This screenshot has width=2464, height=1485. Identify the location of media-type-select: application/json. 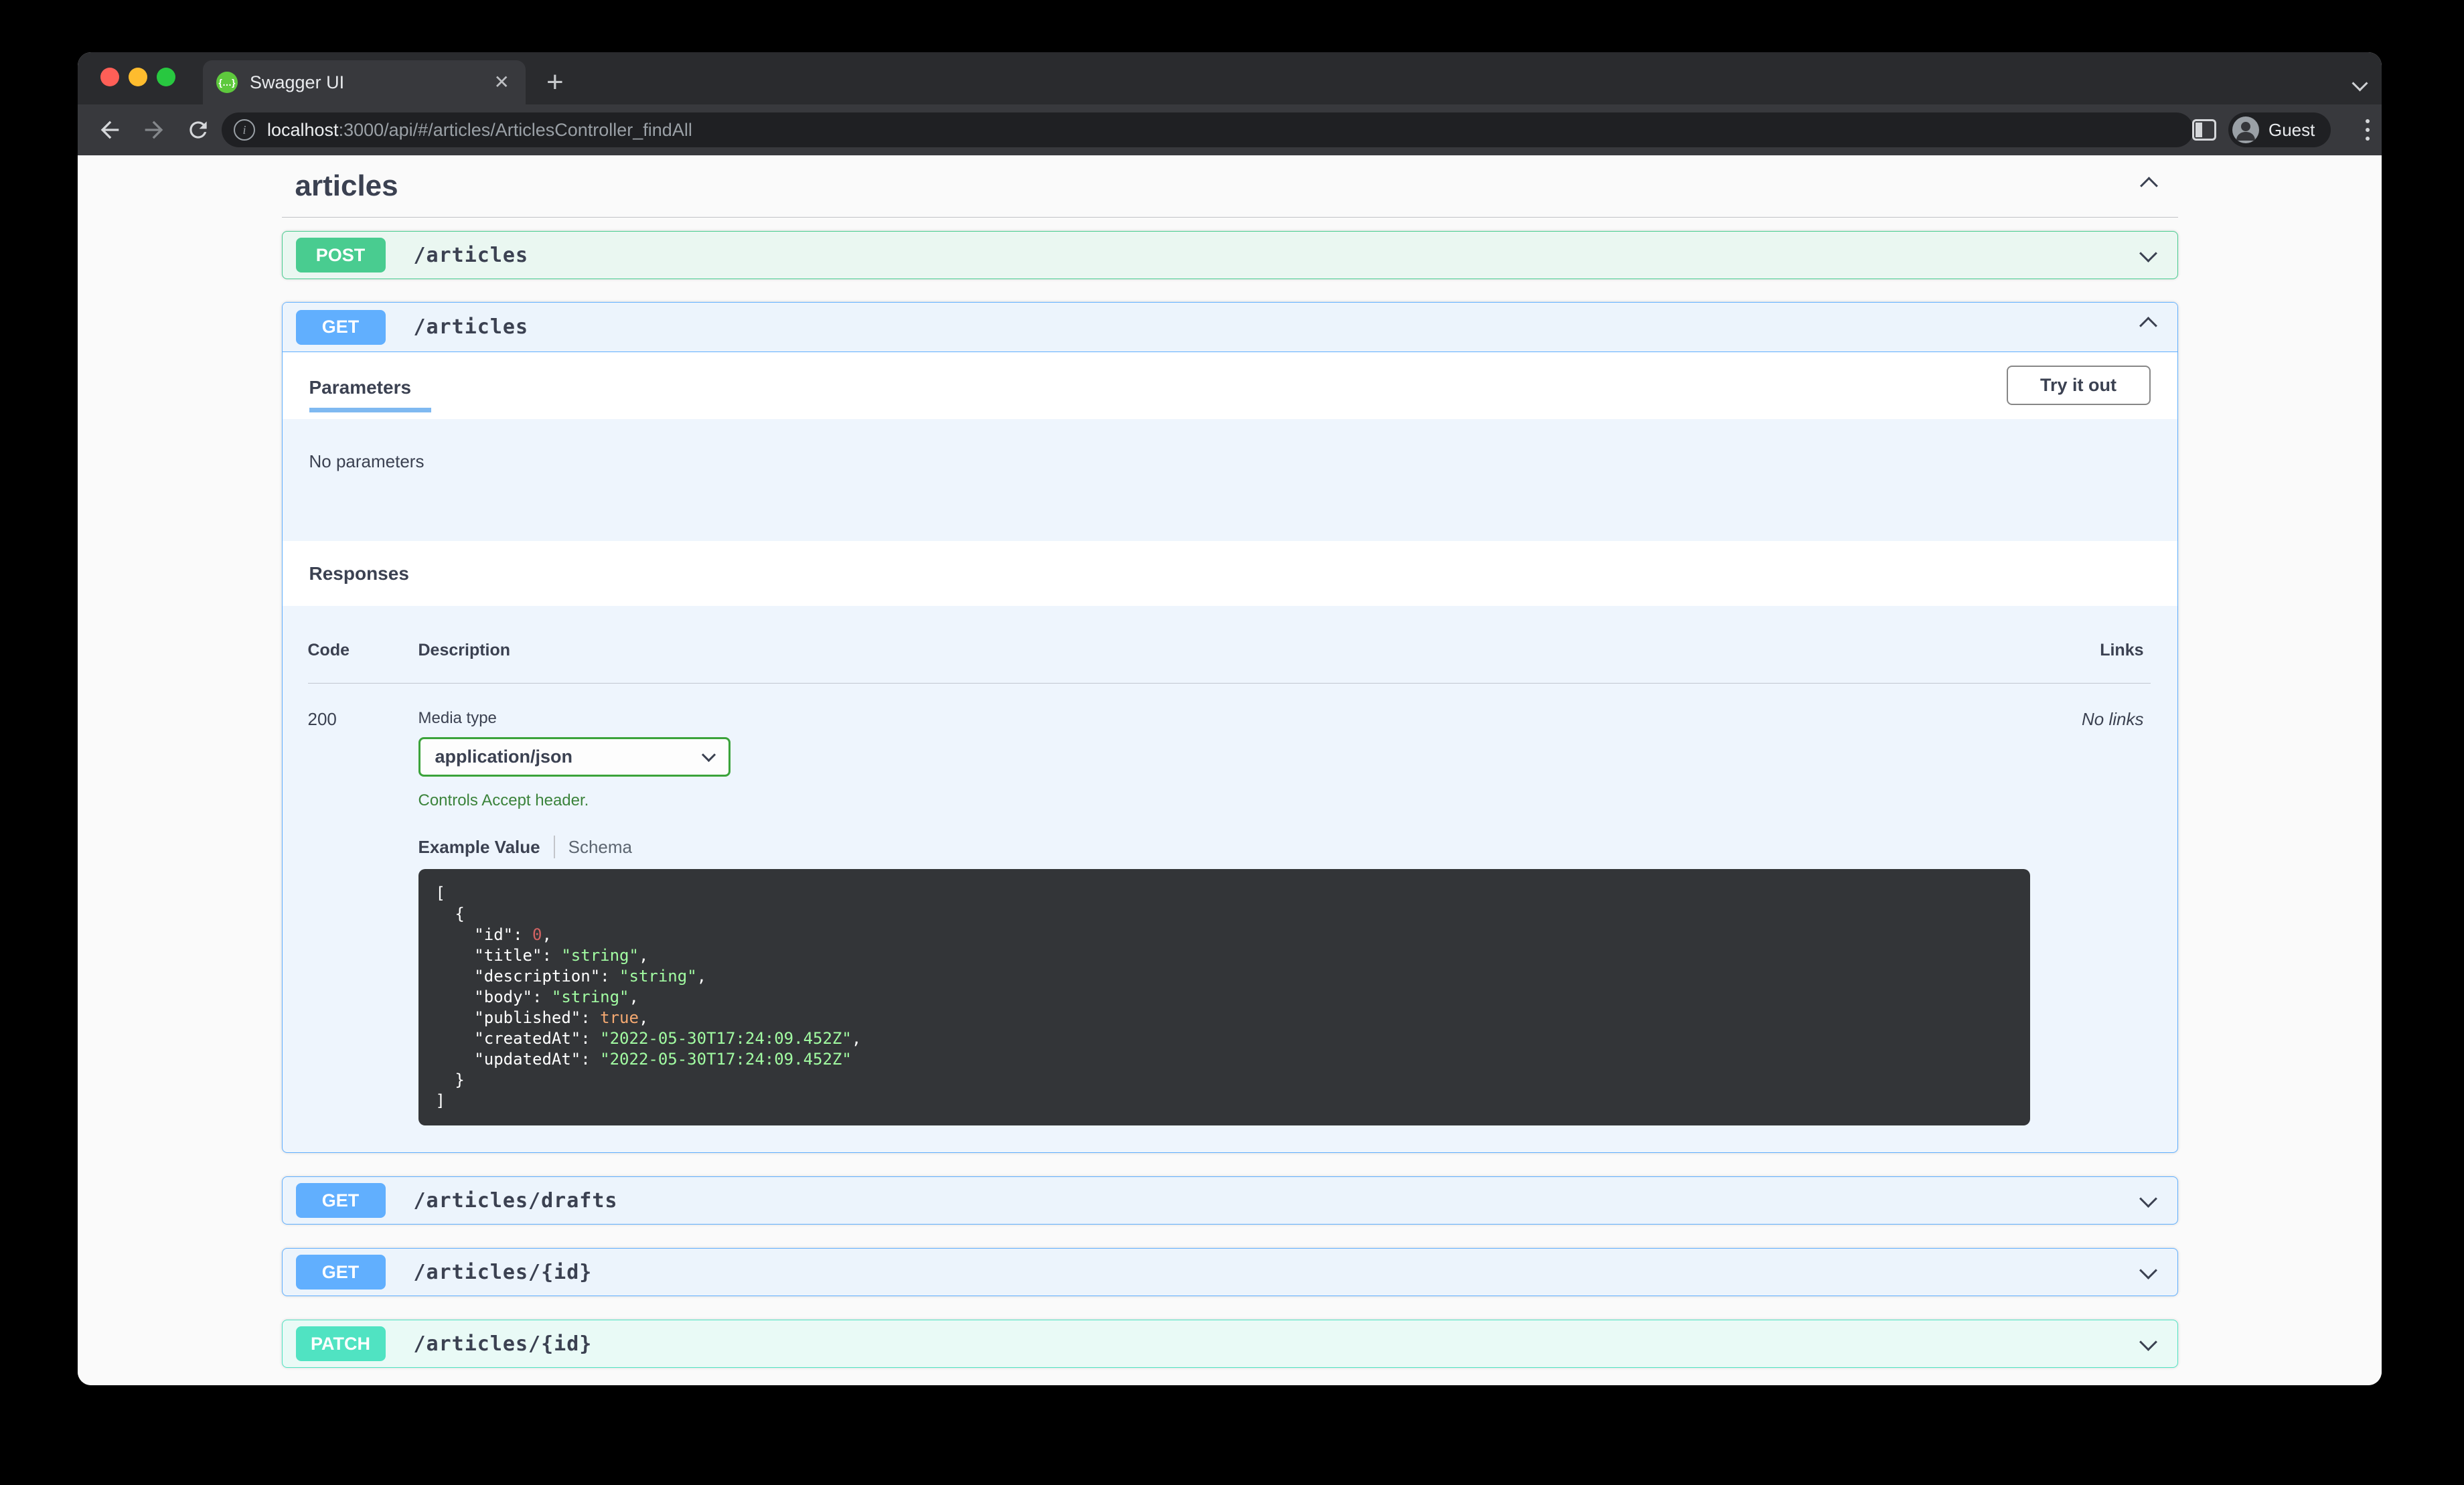
(574, 757).